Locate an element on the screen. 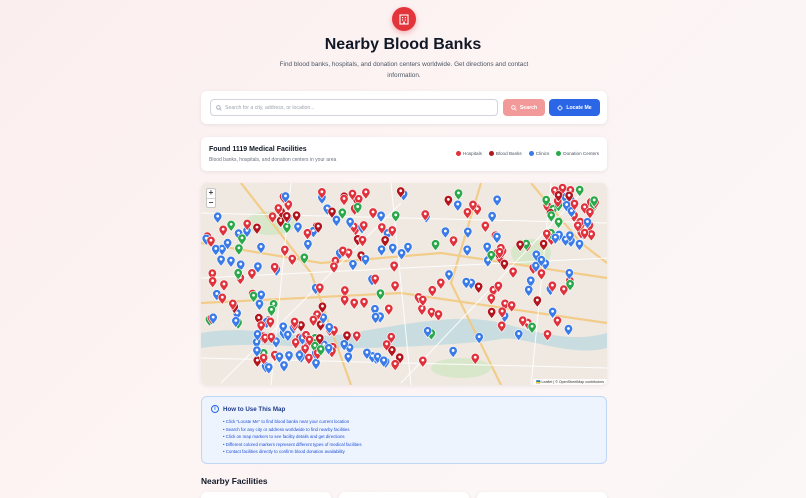 The height and width of the screenshot is (498, 806). search-field is located at coordinates (354, 107).